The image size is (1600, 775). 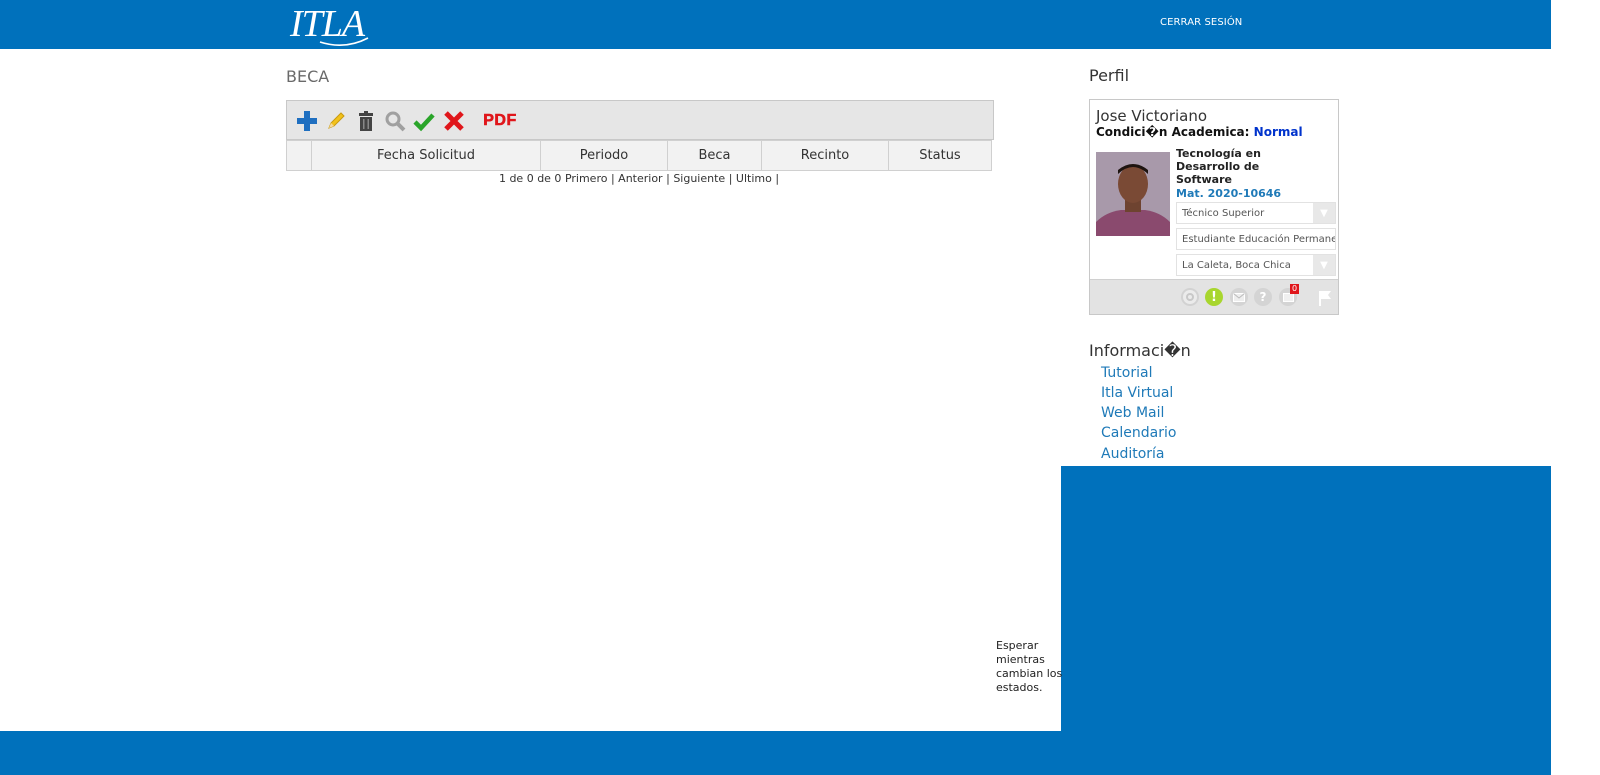 I want to click on campus-select-value: La Caleta, Boca Chica, so click(x=1236, y=265).